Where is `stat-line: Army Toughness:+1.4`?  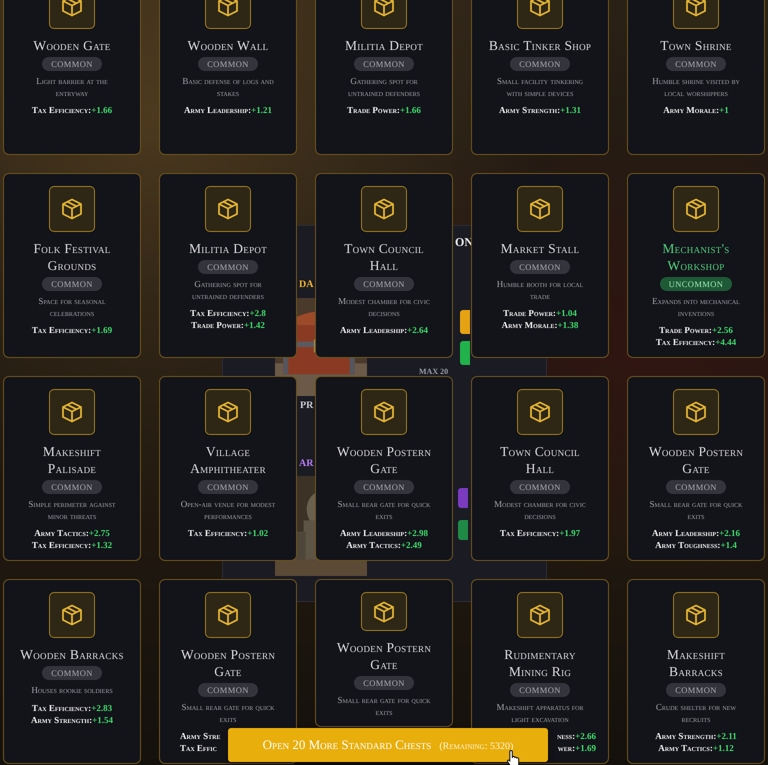 stat-line: Army Toughness:+1.4 is located at coordinates (696, 545).